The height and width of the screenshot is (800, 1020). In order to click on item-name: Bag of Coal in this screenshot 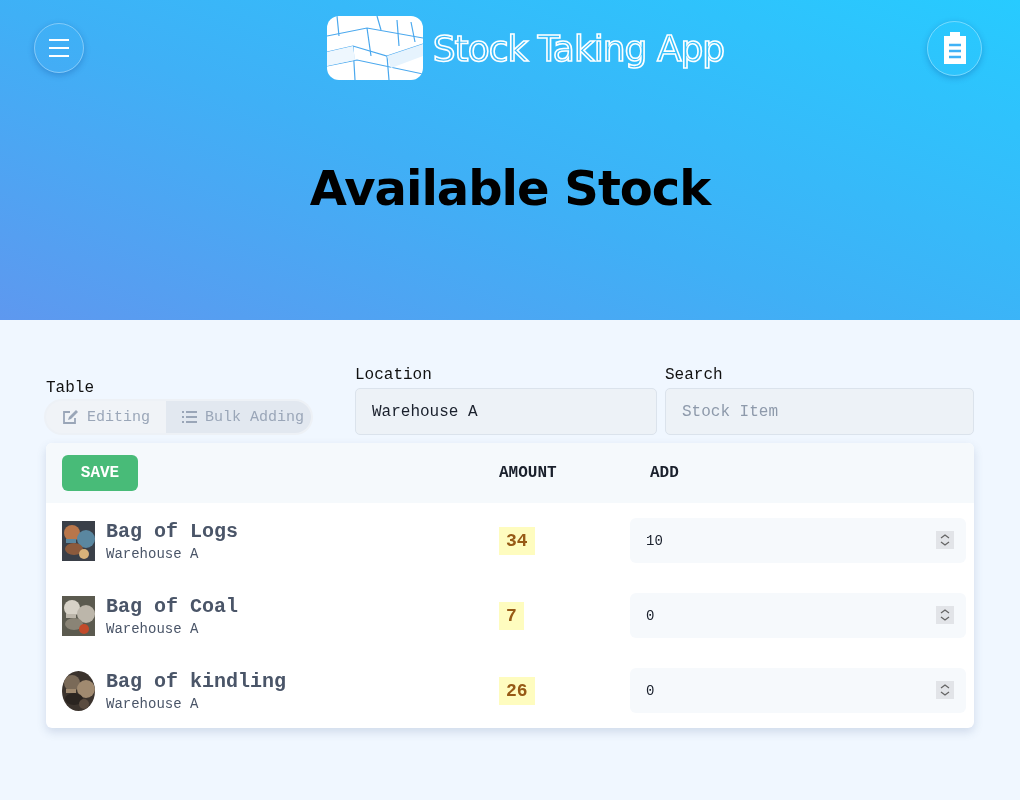, I will do `click(172, 606)`.